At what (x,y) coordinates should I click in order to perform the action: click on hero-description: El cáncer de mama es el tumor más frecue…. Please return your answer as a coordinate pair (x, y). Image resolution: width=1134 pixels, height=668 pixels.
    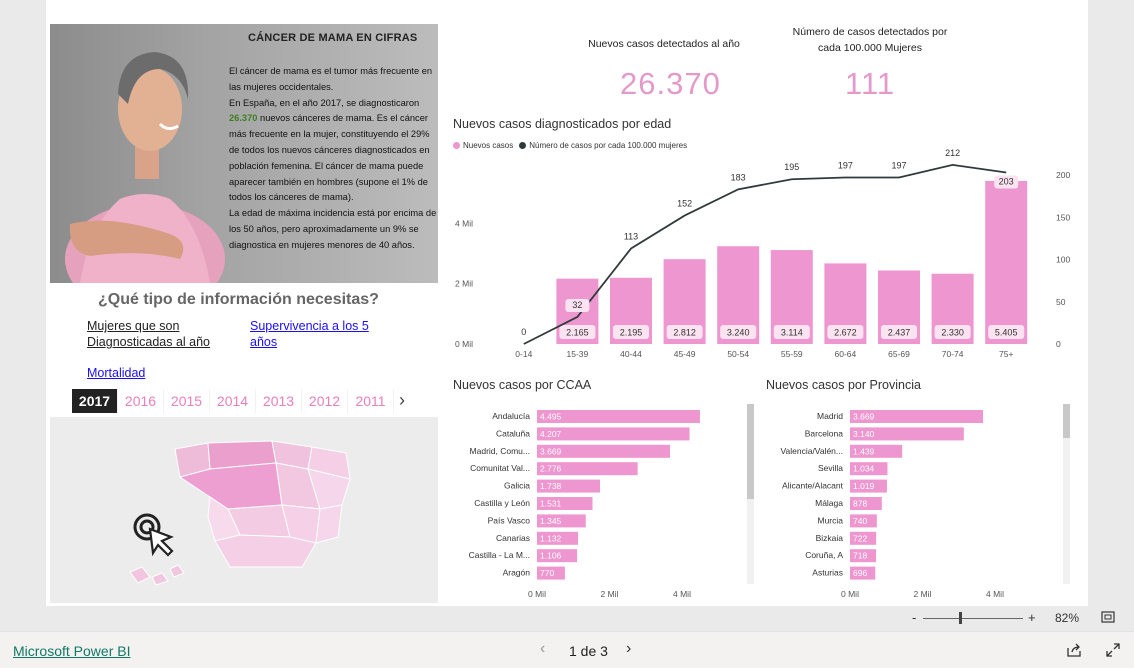
    Looking at the image, I should click on (333, 159).